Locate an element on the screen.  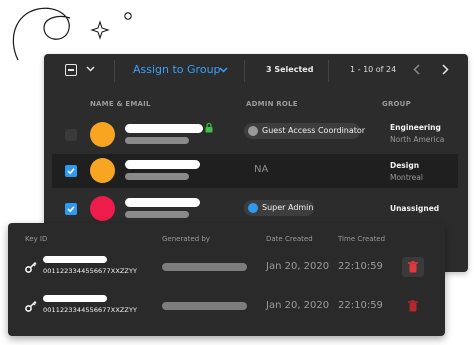
chevron-down-icon is located at coordinates (90, 69).